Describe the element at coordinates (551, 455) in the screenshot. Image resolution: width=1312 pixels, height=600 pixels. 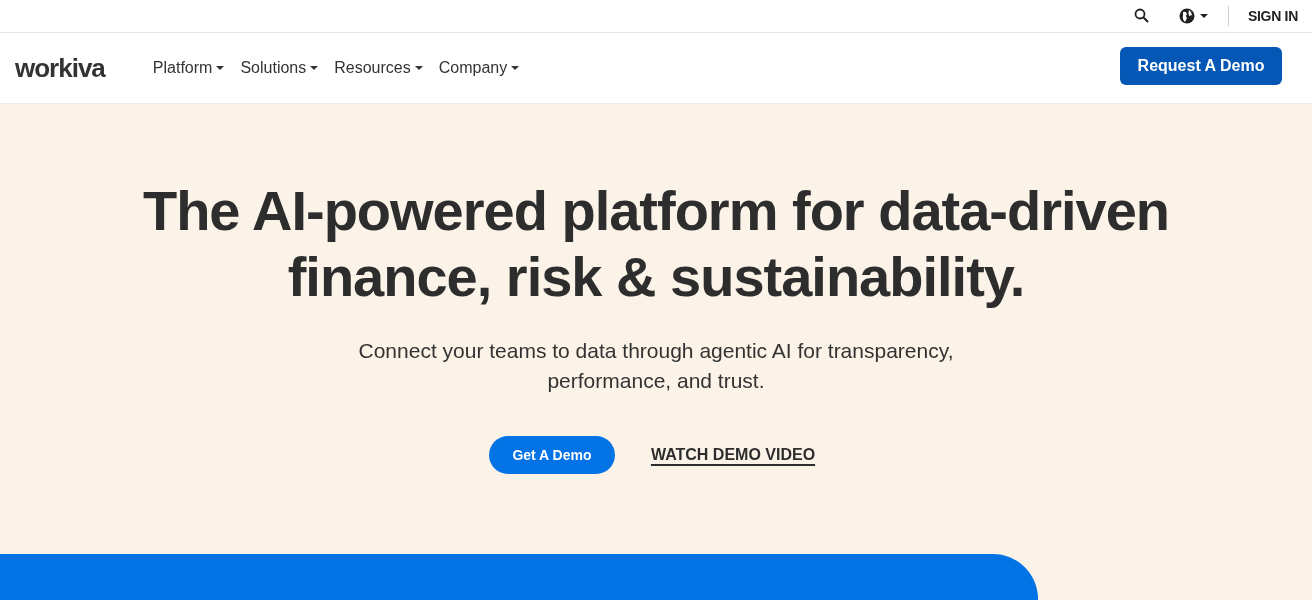
I see `get-demo-button: Get A Demo` at that location.